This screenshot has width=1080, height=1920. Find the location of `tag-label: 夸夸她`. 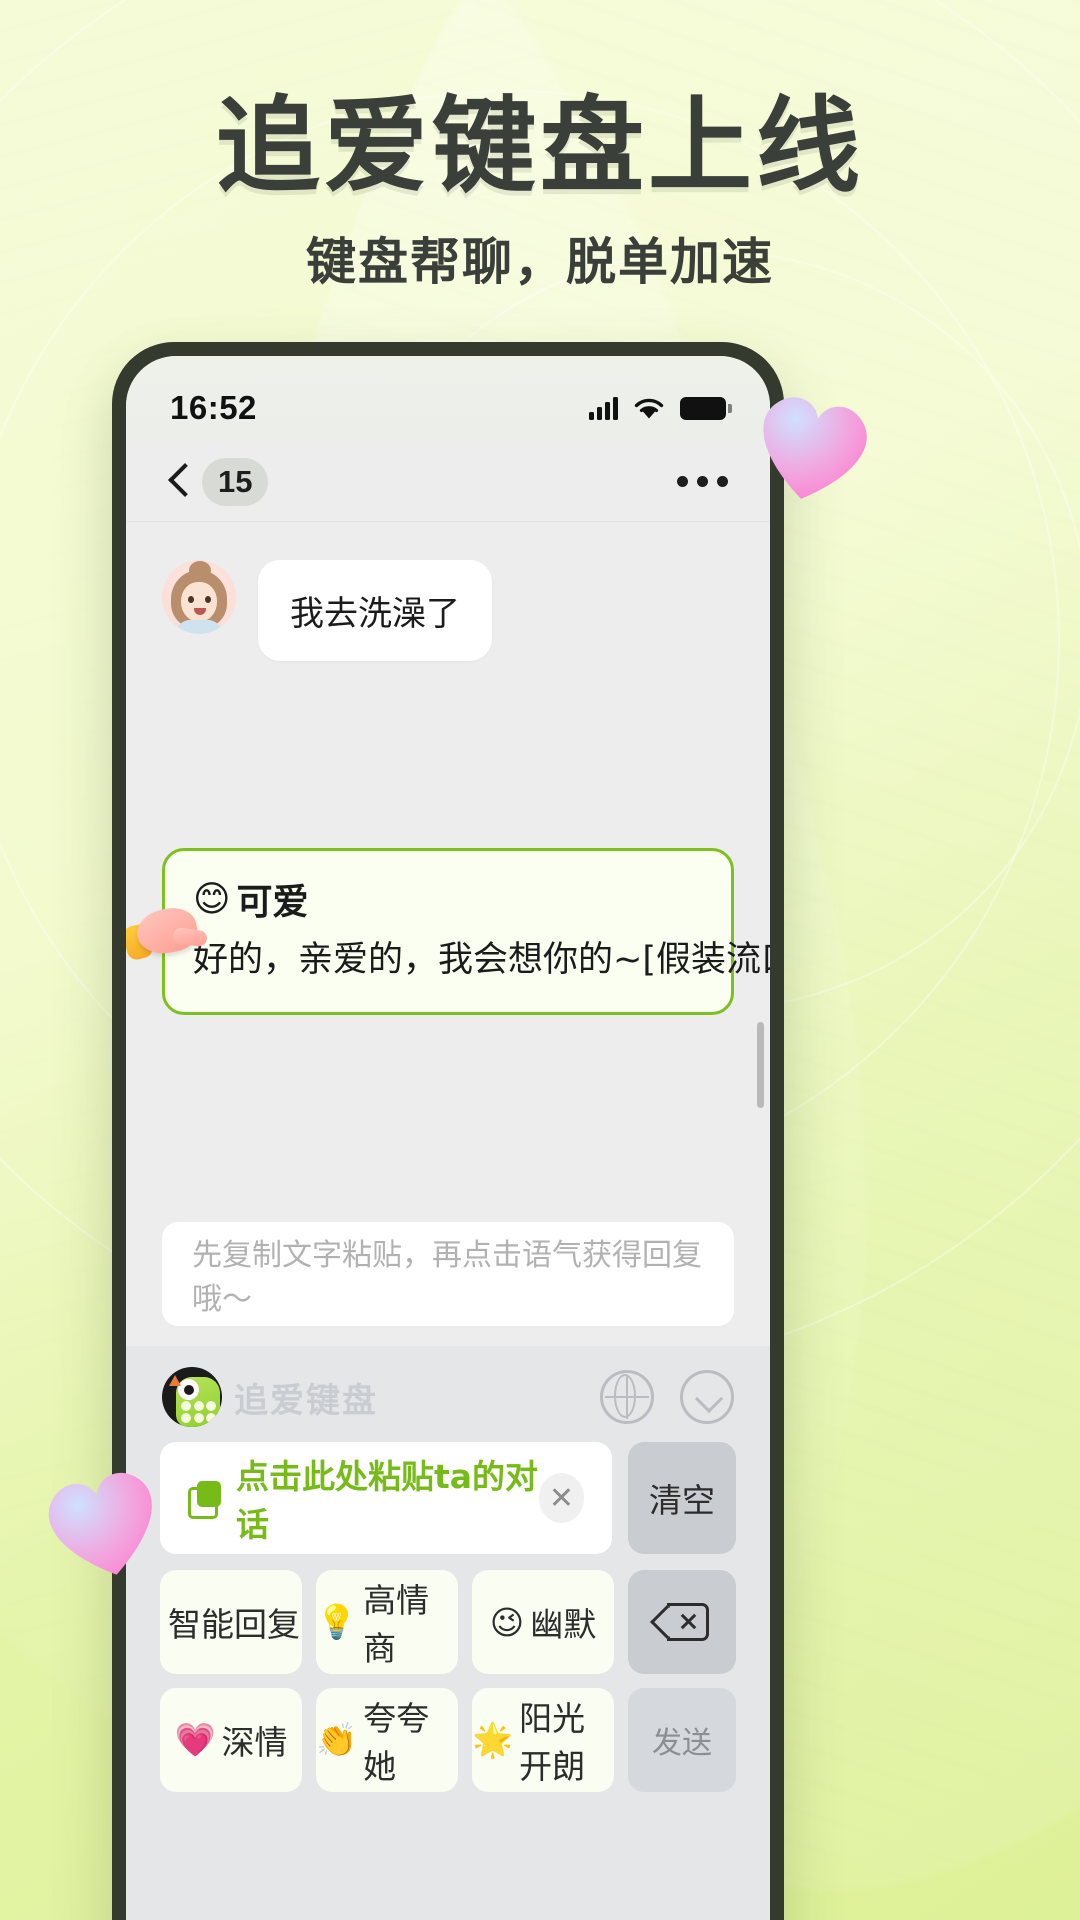

tag-label: 夸夸她 is located at coordinates (396, 1742).